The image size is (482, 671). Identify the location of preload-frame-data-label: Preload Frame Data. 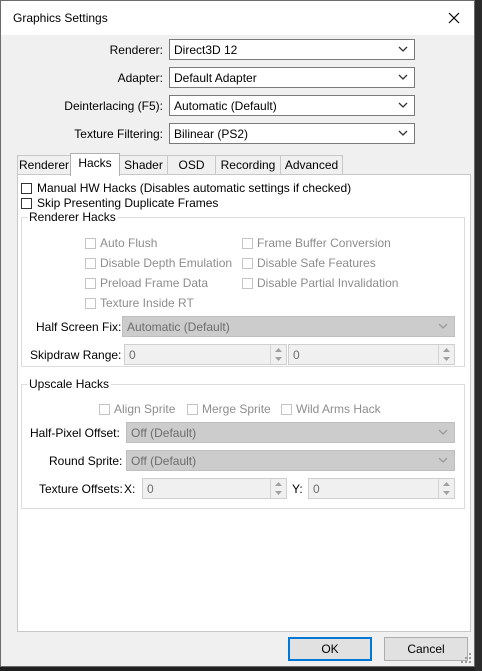
(154, 283).